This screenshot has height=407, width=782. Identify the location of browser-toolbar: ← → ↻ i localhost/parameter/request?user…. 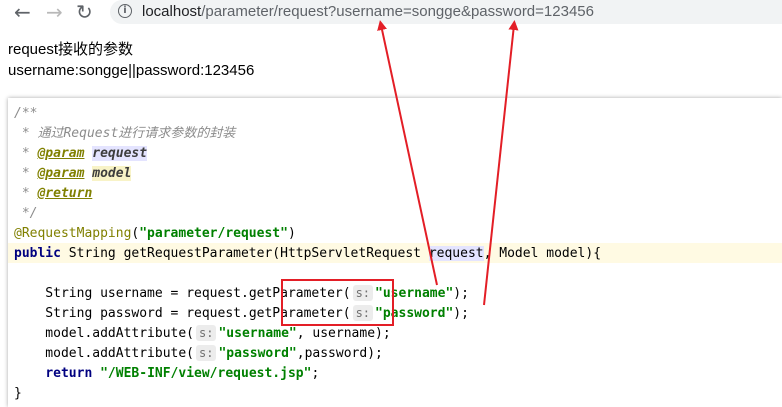
(391, 13).